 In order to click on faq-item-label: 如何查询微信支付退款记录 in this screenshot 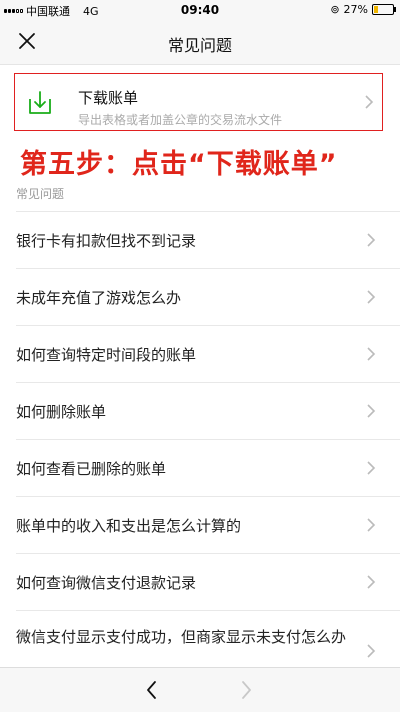, I will do `click(106, 583)`.